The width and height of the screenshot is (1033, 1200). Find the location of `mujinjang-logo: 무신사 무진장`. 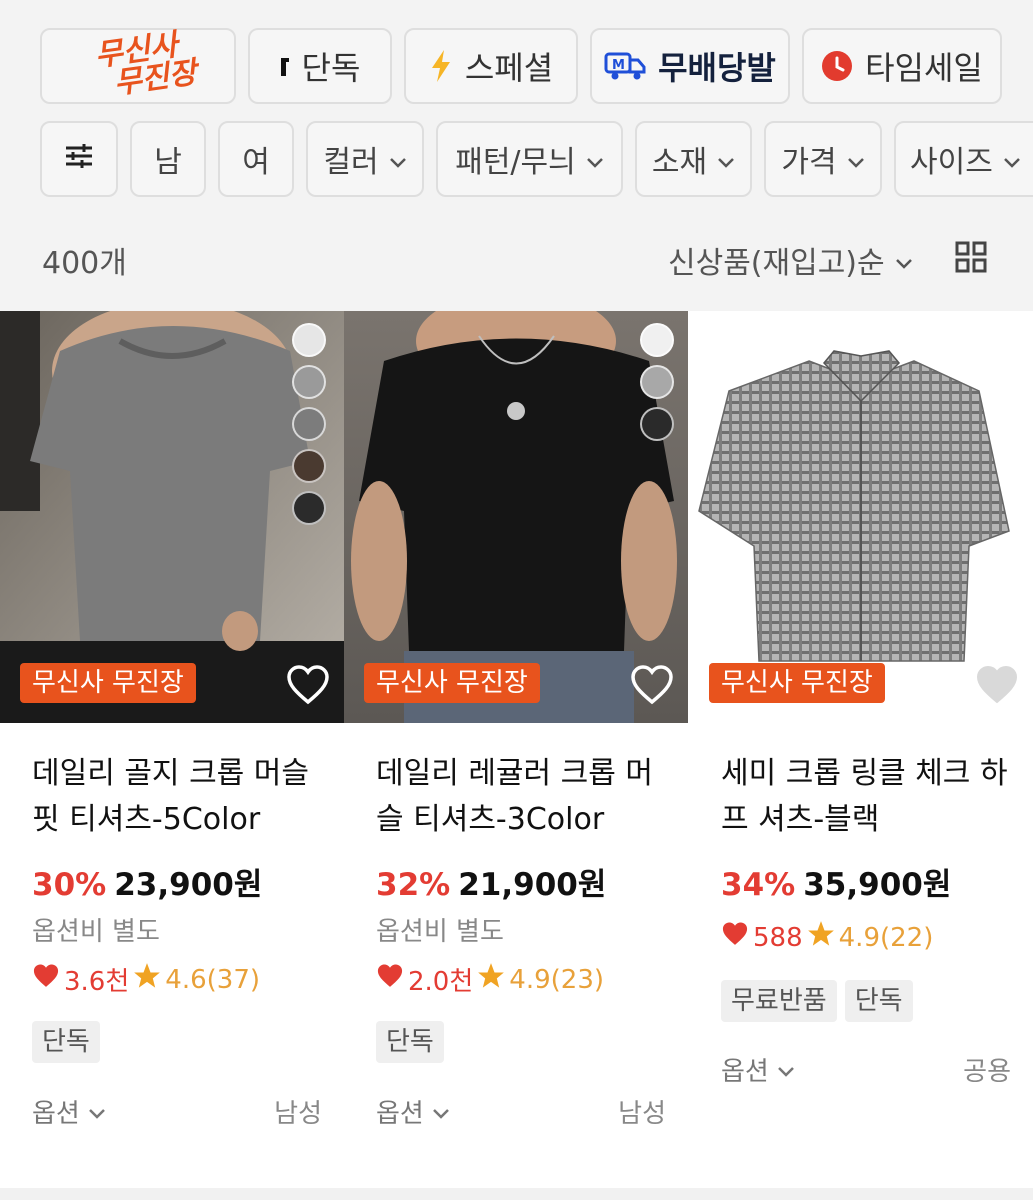

mujinjang-logo: 무신사 무진장 is located at coordinates (145, 64).